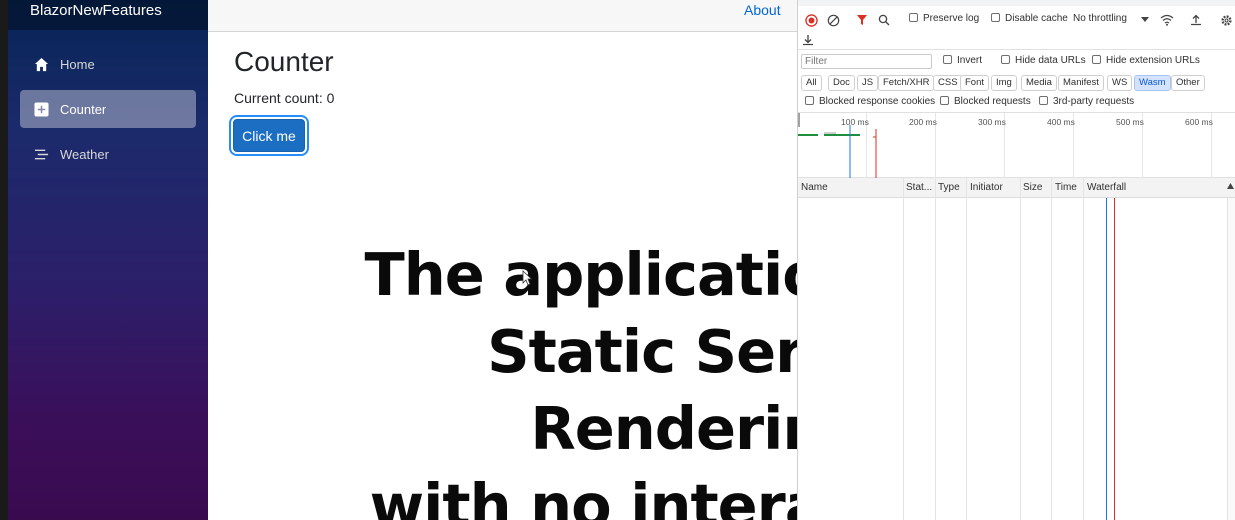 This screenshot has width=1235, height=520. Describe the element at coordinates (970, 60) in the screenshot. I see `invert-label: Invert` at that location.